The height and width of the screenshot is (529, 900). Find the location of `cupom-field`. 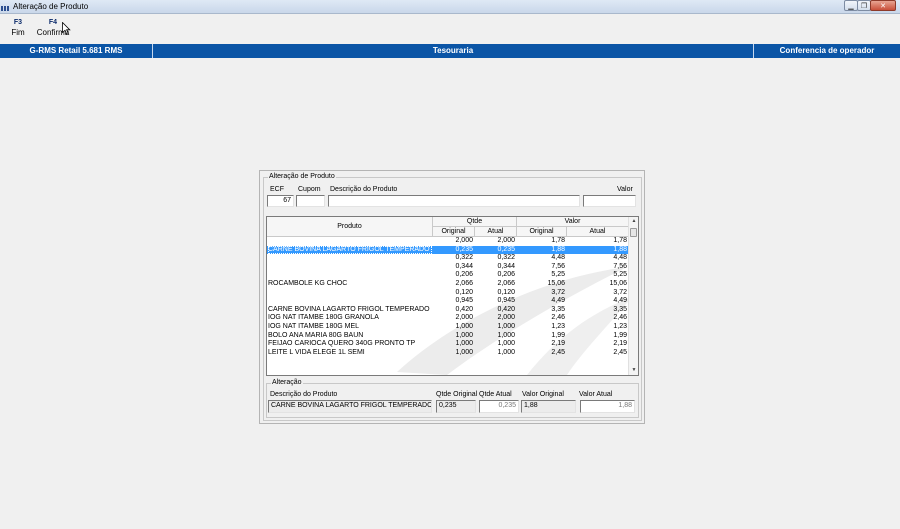

cupom-field is located at coordinates (310, 201).